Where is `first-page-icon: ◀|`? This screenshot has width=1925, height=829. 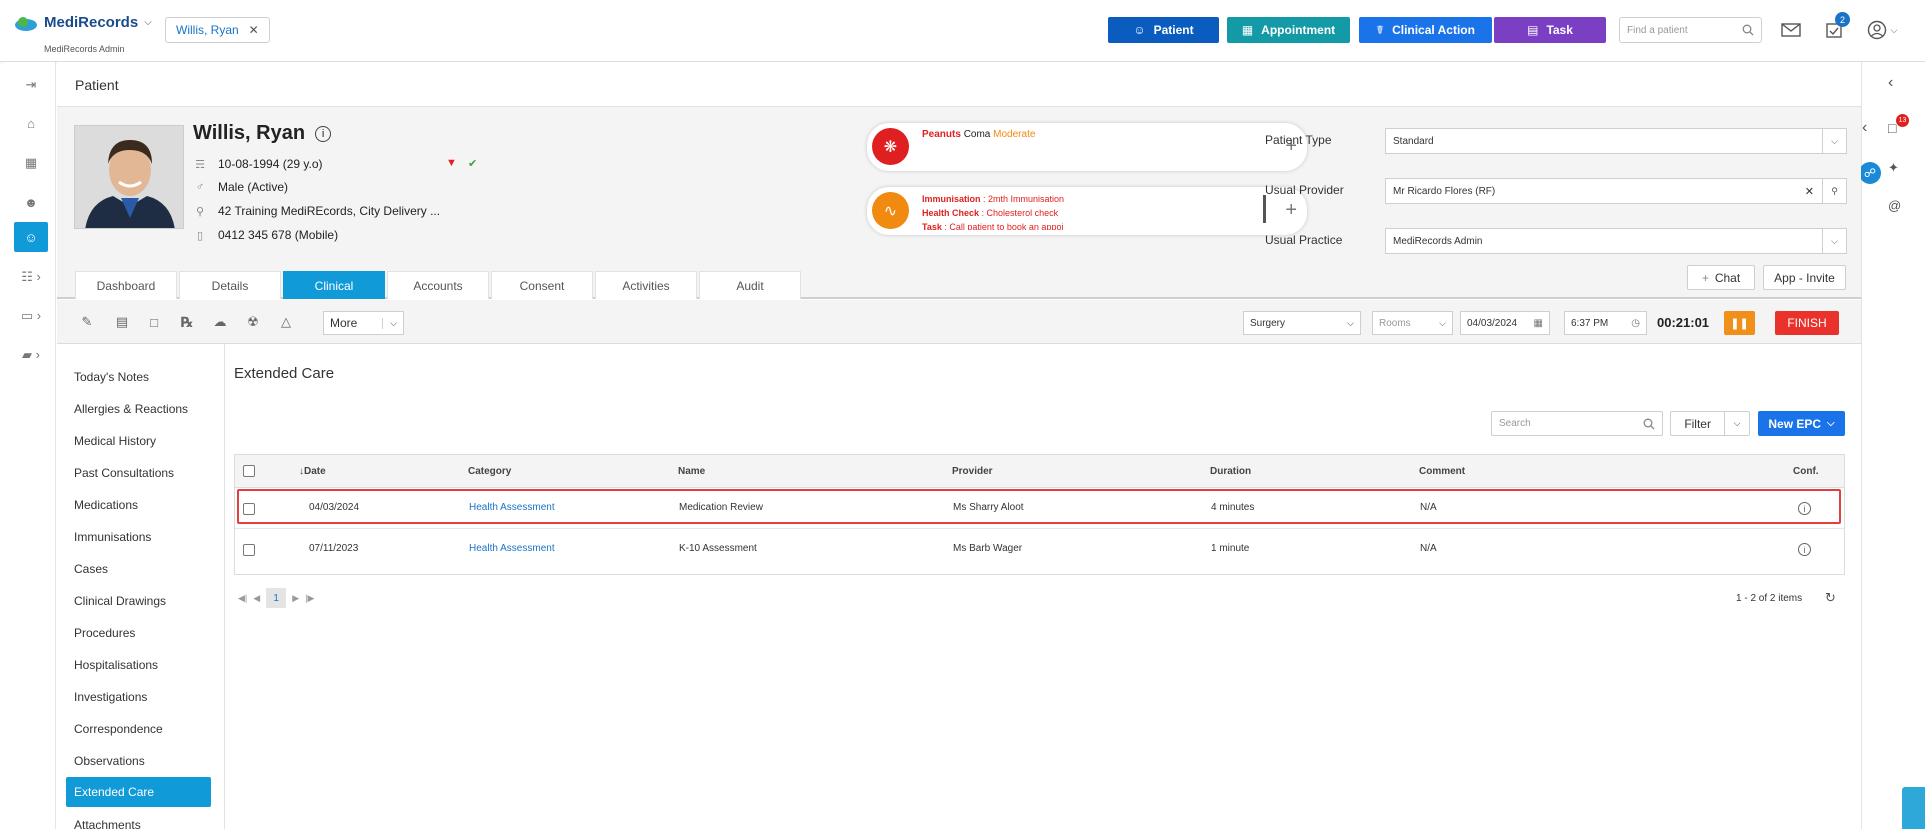 first-page-icon: ◀| is located at coordinates (242, 598).